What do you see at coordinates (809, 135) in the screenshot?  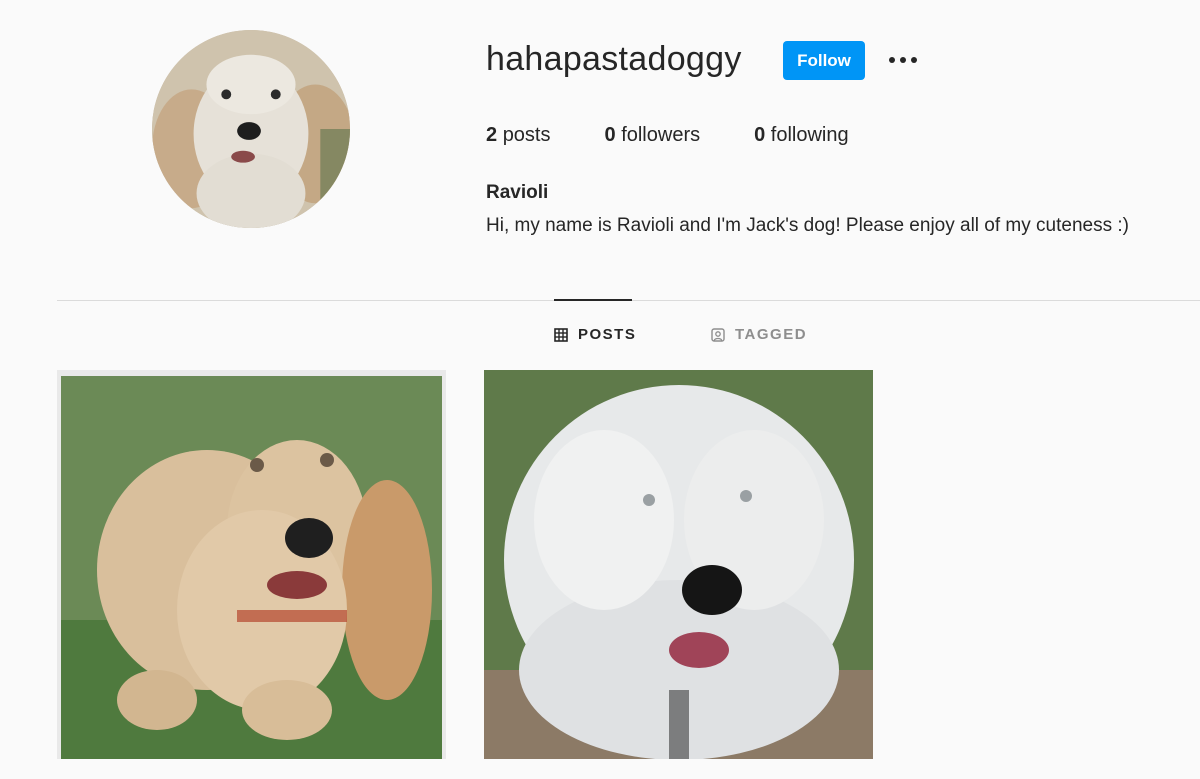 I see `following-count-label: following` at bounding box center [809, 135].